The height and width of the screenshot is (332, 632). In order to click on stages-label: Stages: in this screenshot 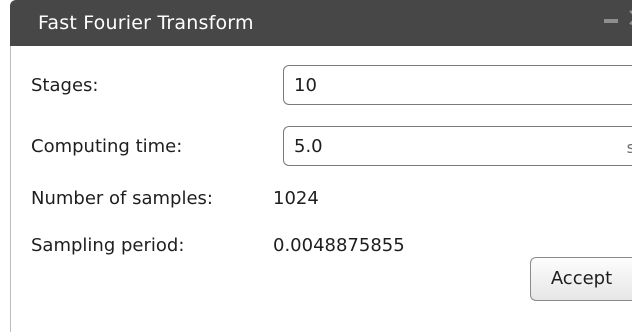, I will do `click(65, 85)`.